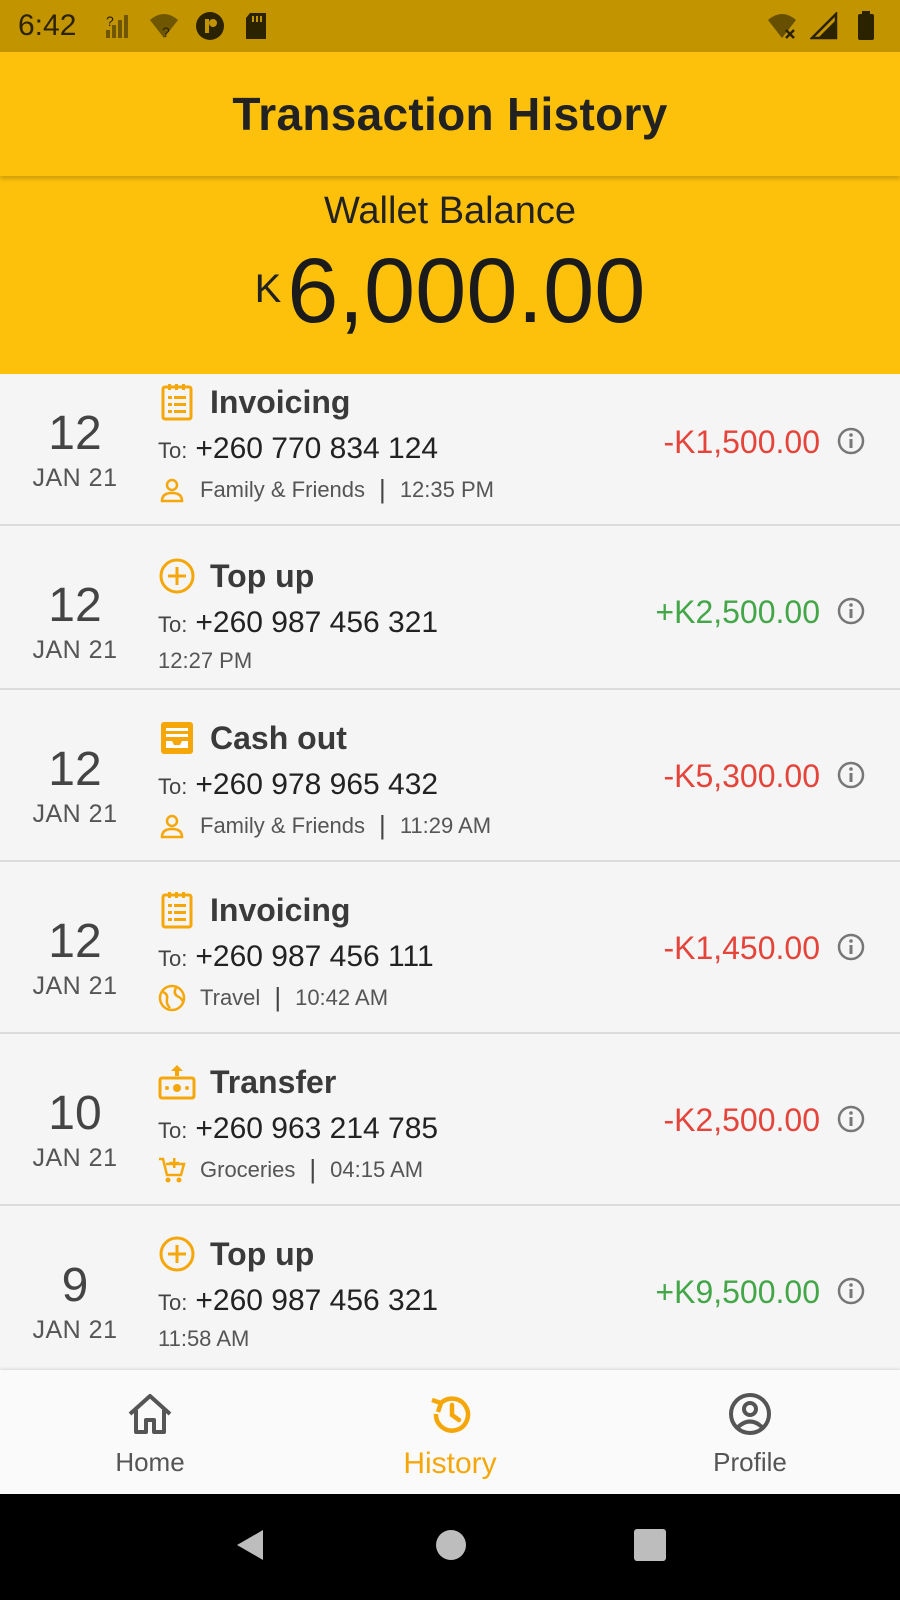 The image size is (900, 1600). I want to click on wallet-balance-label: Wallet Balance, so click(450, 211).